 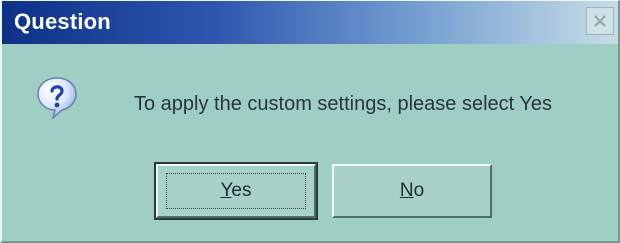 I want to click on dialog-title: Question, so click(x=62, y=21).